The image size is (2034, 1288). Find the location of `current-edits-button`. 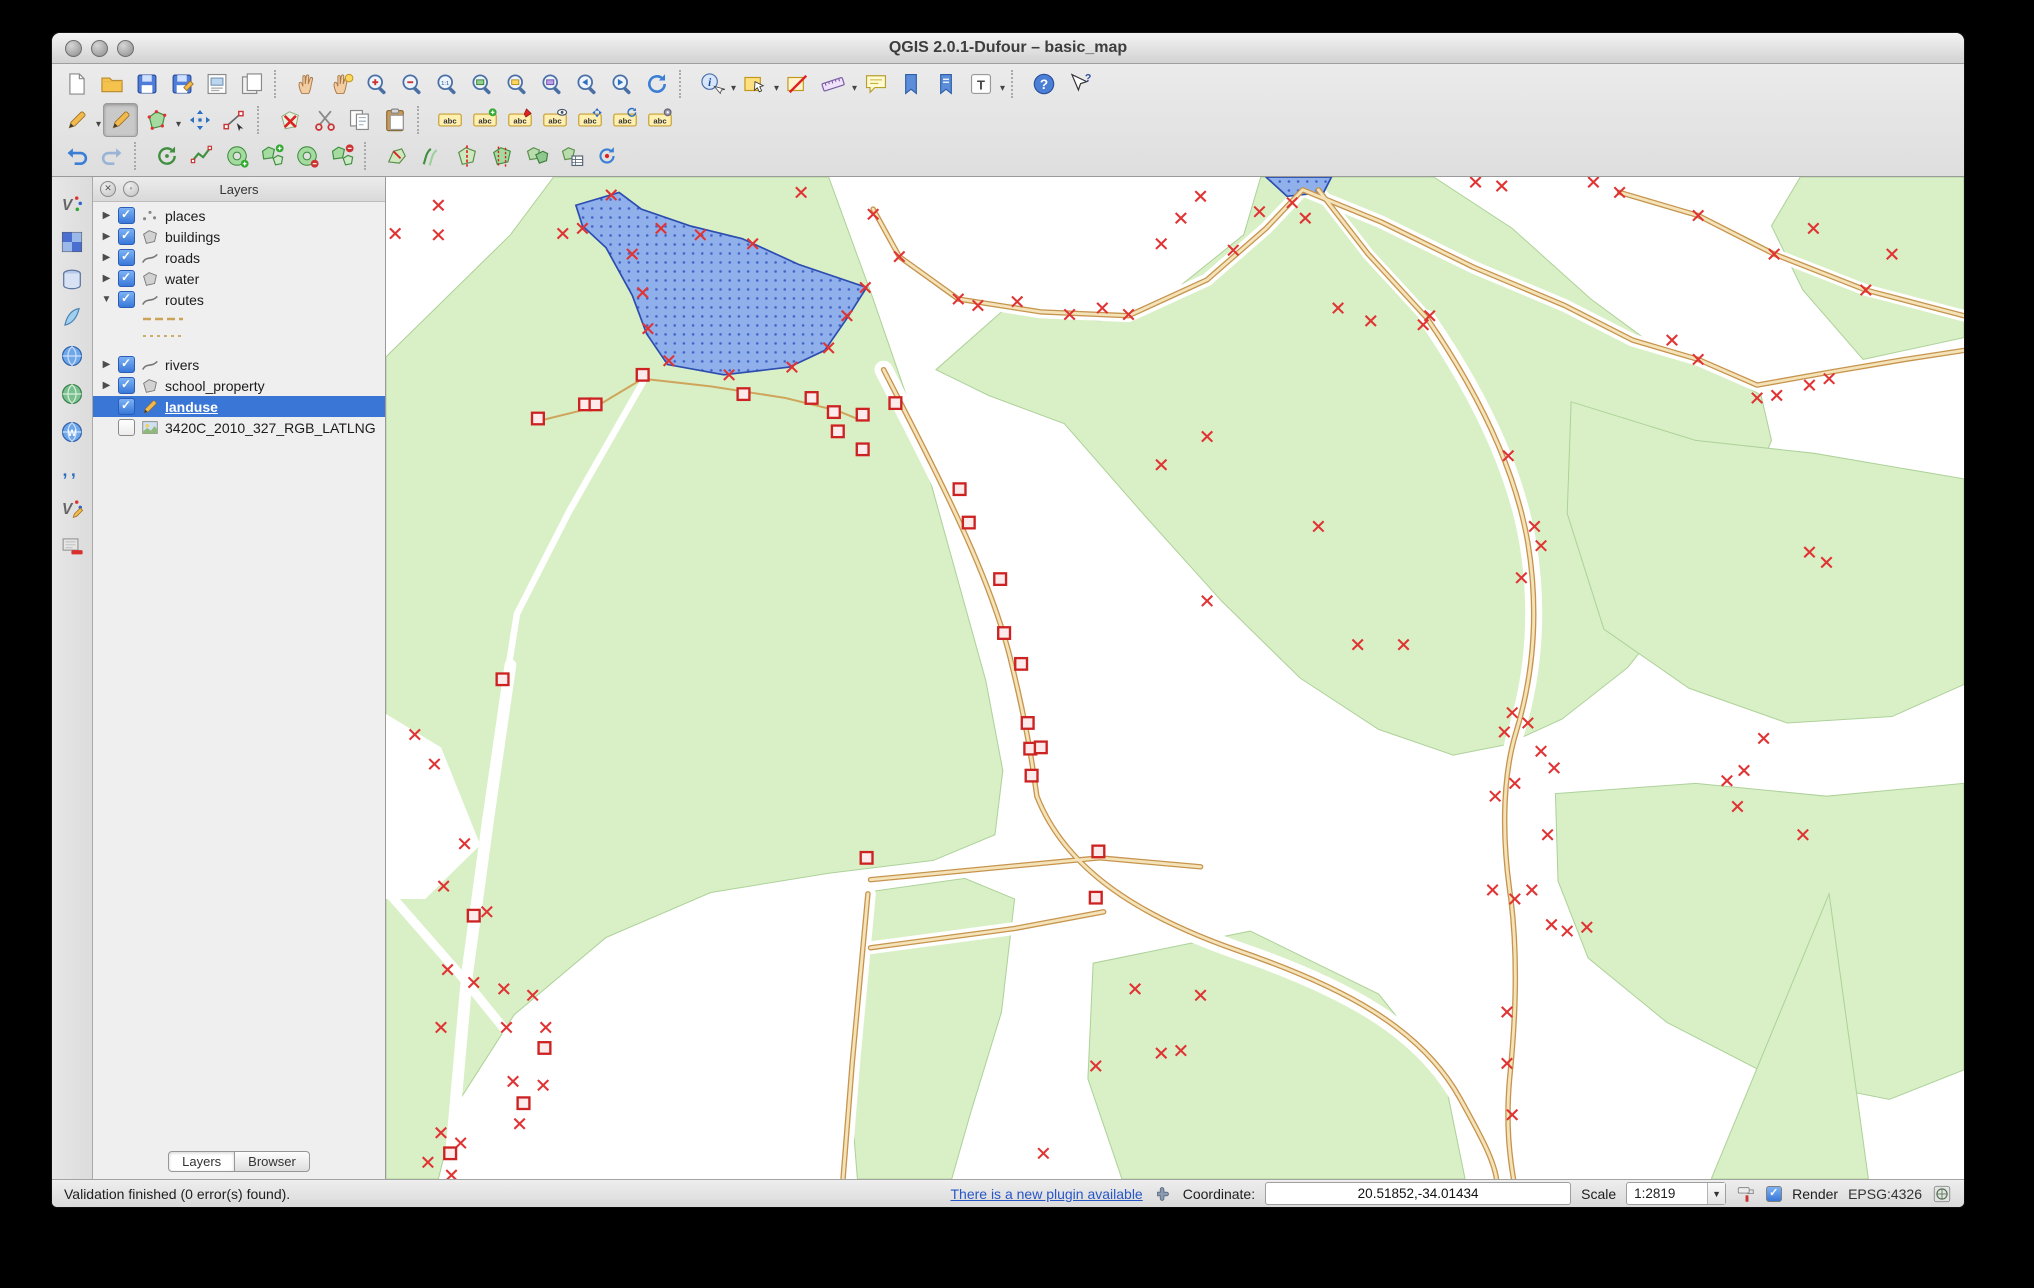

current-edits-button is located at coordinates (80, 120).